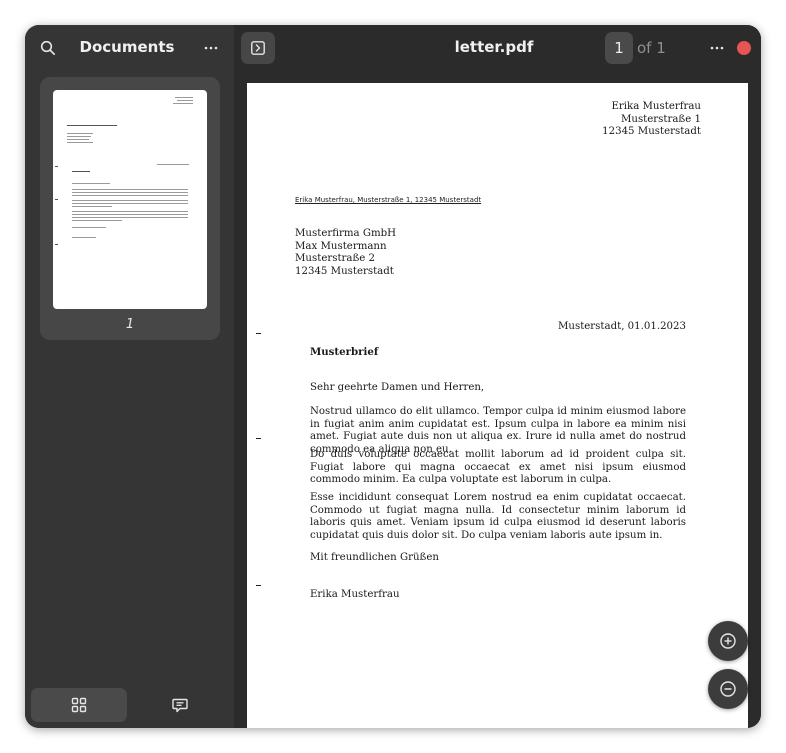 This screenshot has width=786, height=753. I want to click on letter-date: Musterstadt, 01.01.2023, so click(621, 326).